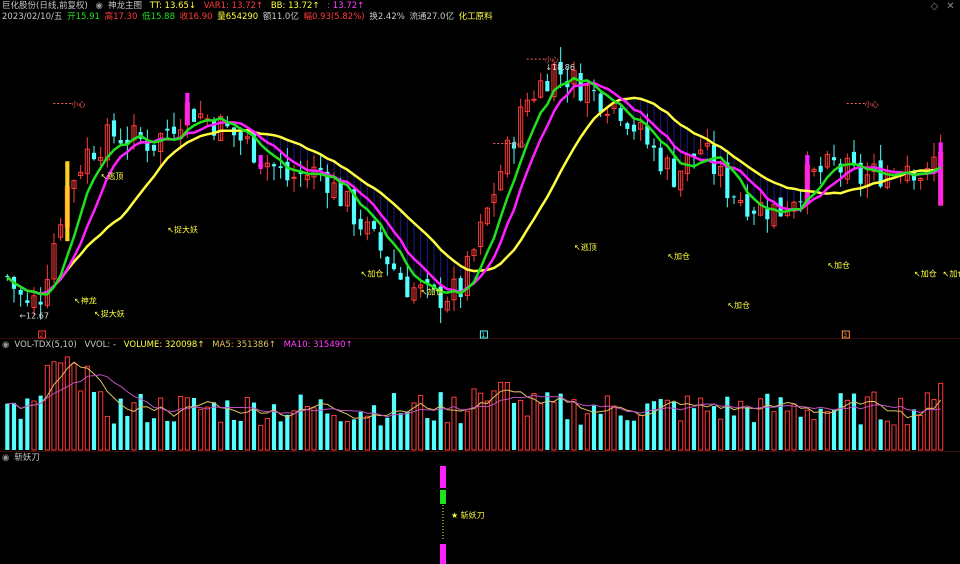 The height and width of the screenshot is (564, 960). What do you see at coordinates (442, 554) in the screenshot?
I see `sub-signal-bar` at bounding box center [442, 554].